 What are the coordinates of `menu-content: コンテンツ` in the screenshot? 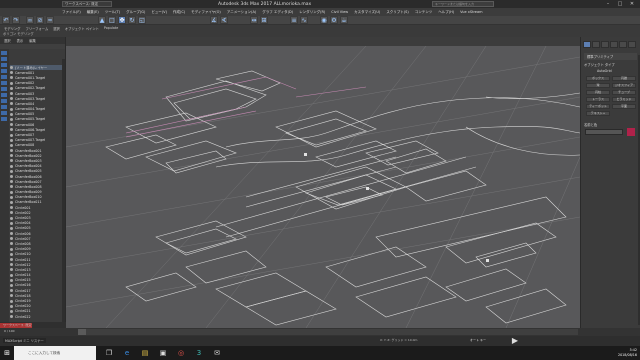 It's located at (424, 12).